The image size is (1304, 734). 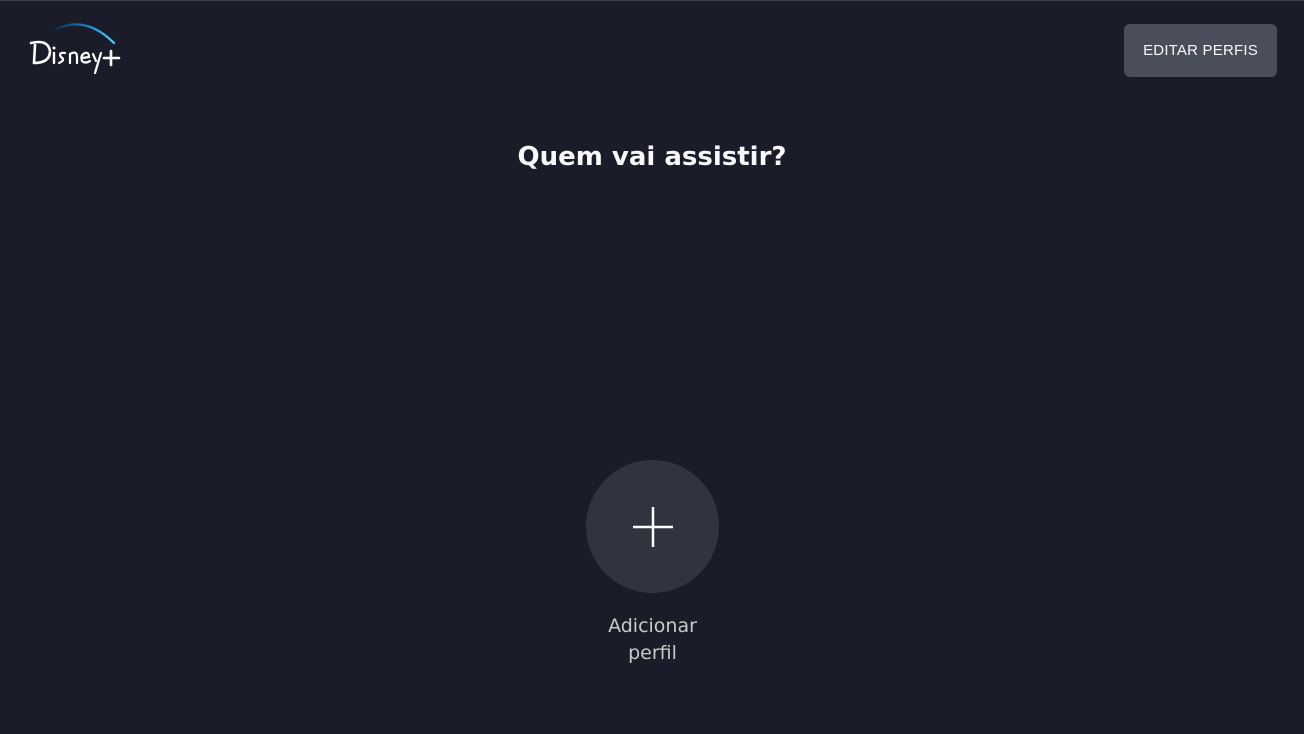 I want to click on add-profile-button: Adicionar perfil, so click(x=652, y=563).